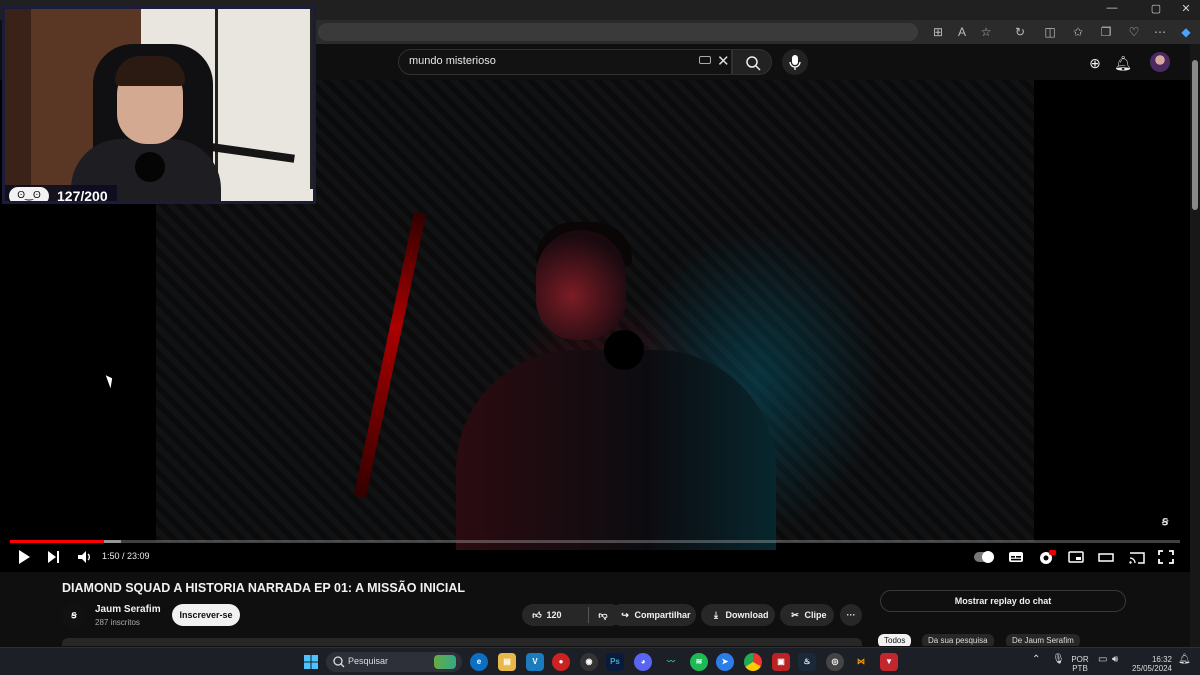 The height and width of the screenshot is (675, 1200). Describe the element at coordinates (1156, 8) in the screenshot. I see `maximize-button: ▢` at that location.